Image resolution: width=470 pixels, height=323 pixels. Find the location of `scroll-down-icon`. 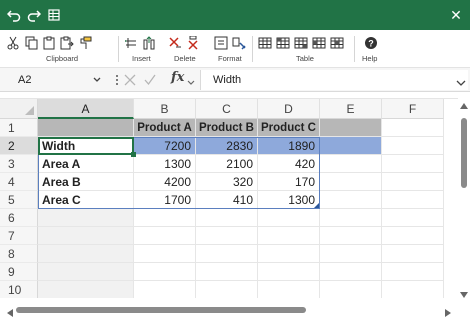

scroll-down-icon is located at coordinates (464, 293).